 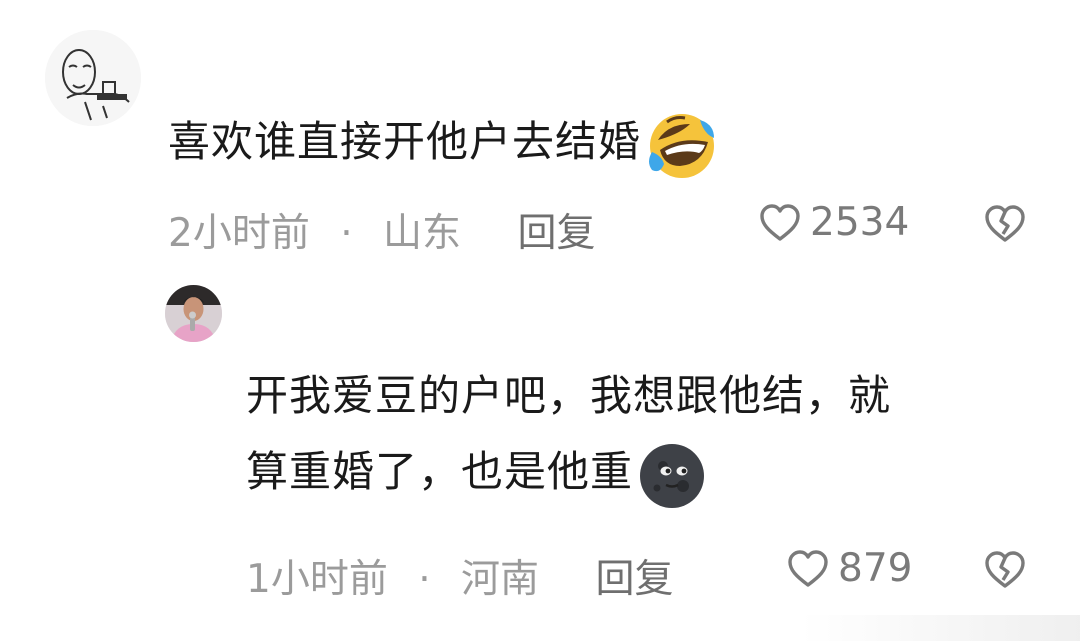 What do you see at coordinates (875, 568) in the screenshot?
I see `like-count: 879` at bounding box center [875, 568].